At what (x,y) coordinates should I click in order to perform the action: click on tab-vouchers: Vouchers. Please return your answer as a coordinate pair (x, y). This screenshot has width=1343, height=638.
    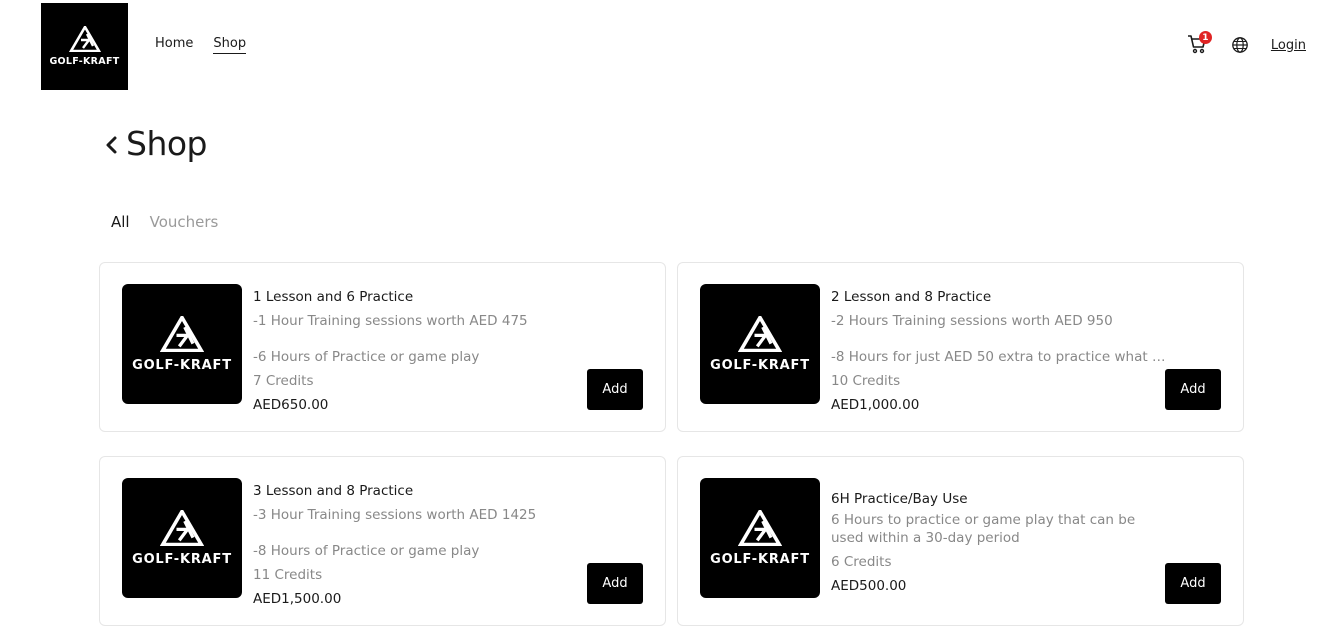
    Looking at the image, I should click on (184, 222).